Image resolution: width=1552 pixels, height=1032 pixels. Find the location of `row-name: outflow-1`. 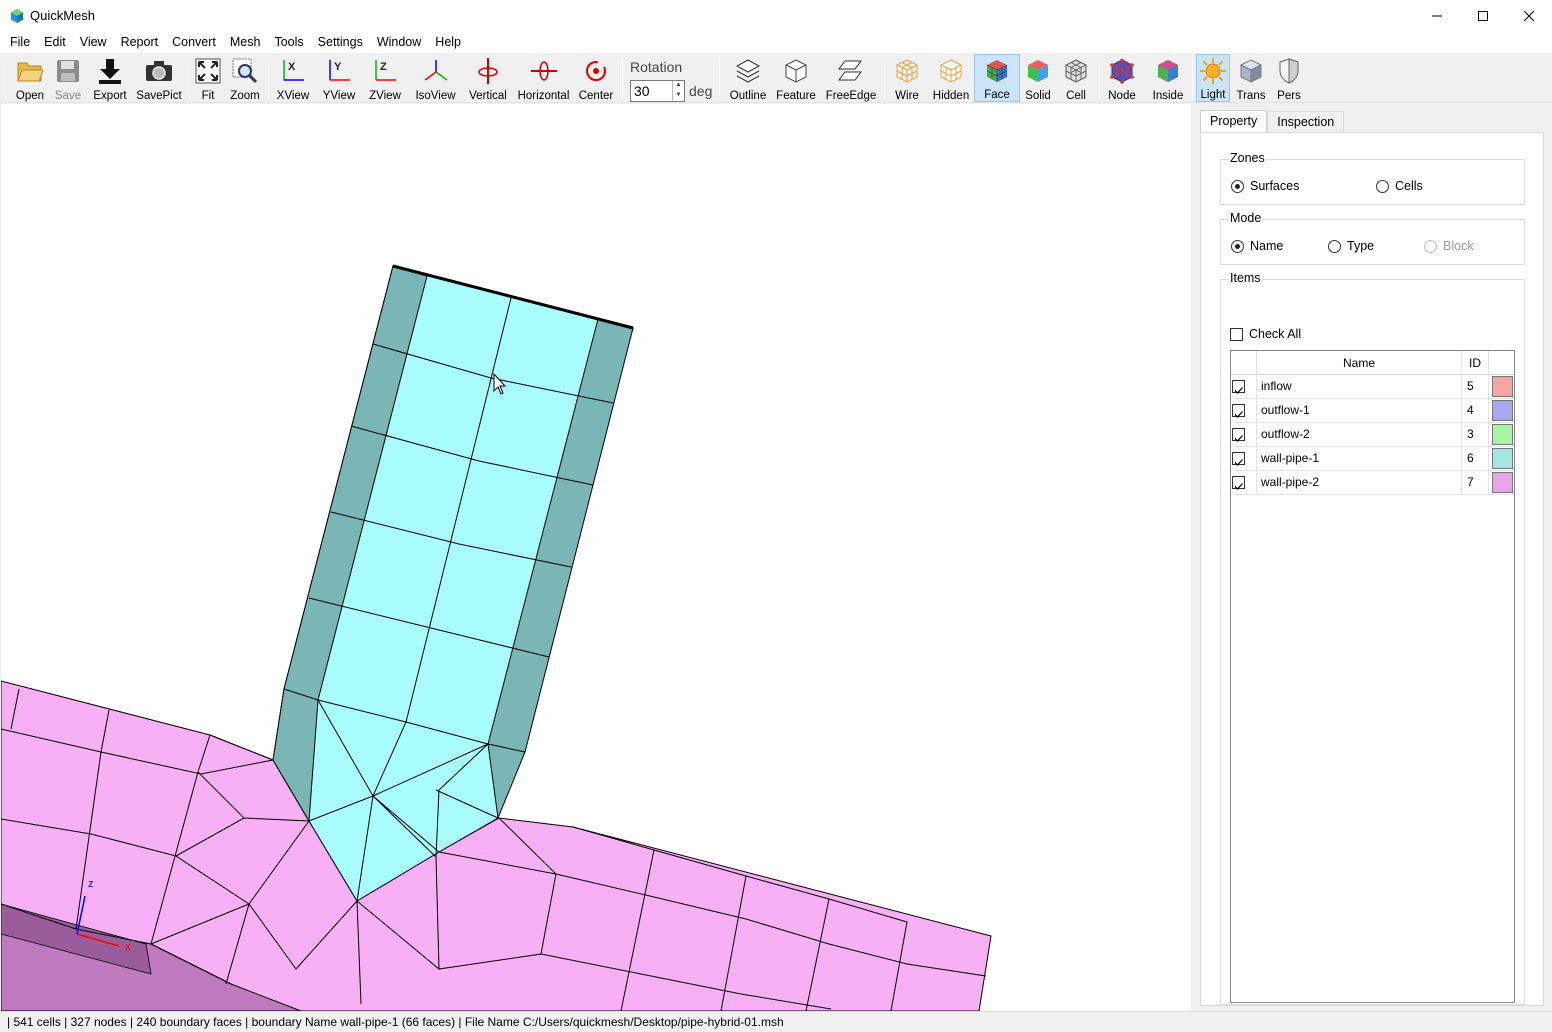

row-name: outflow-1 is located at coordinates (1359, 410).